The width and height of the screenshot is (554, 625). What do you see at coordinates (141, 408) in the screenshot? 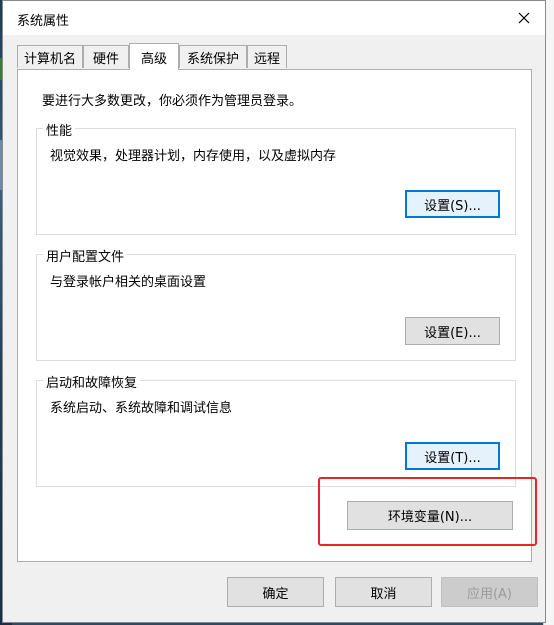
I see `startup-recovery-description: 系统启动、系统故障和调试信息` at bounding box center [141, 408].